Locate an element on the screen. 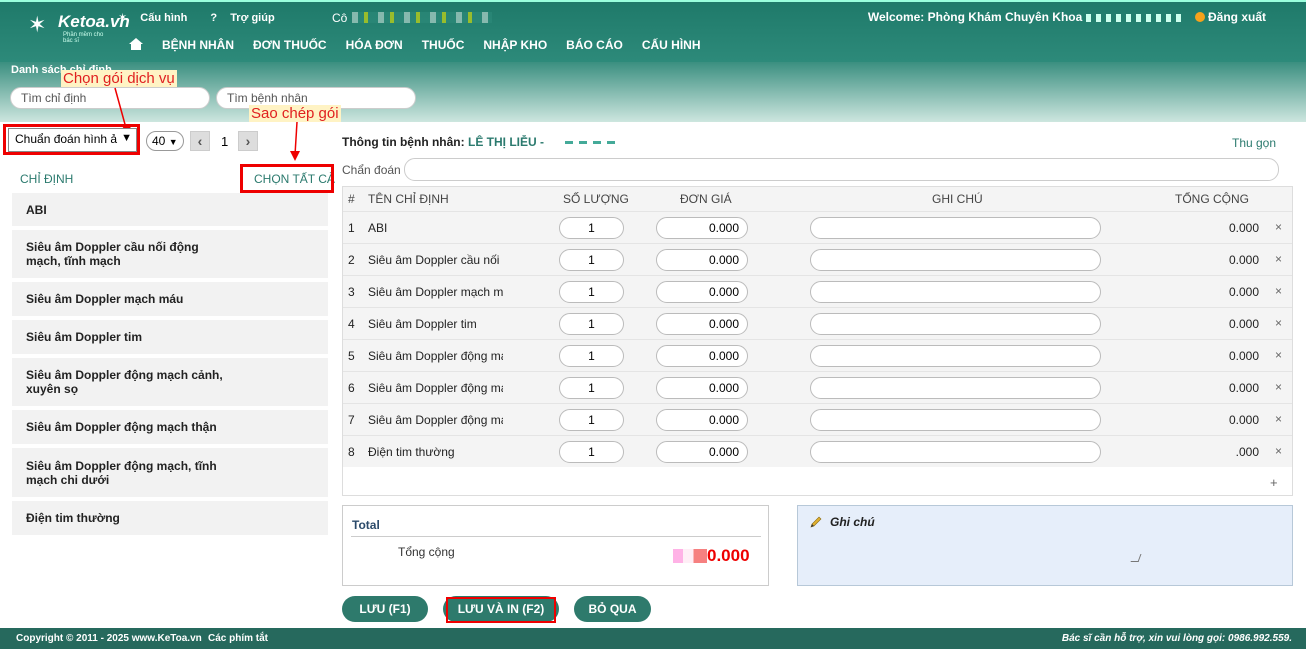 This screenshot has width=1306, height=649. question-icon: ? is located at coordinates (215, 18).